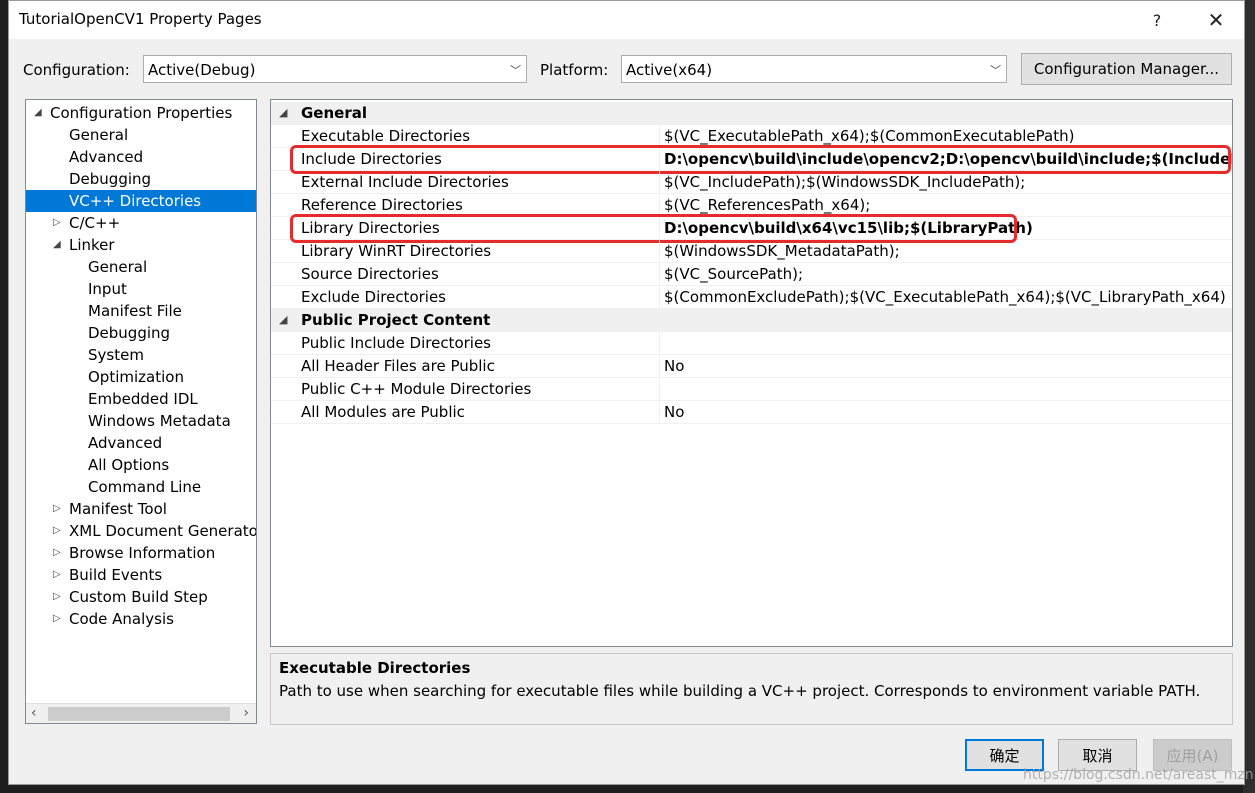 Image resolution: width=1255 pixels, height=793 pixels. I want to click on tree-item-label: General, so click(99, 135).